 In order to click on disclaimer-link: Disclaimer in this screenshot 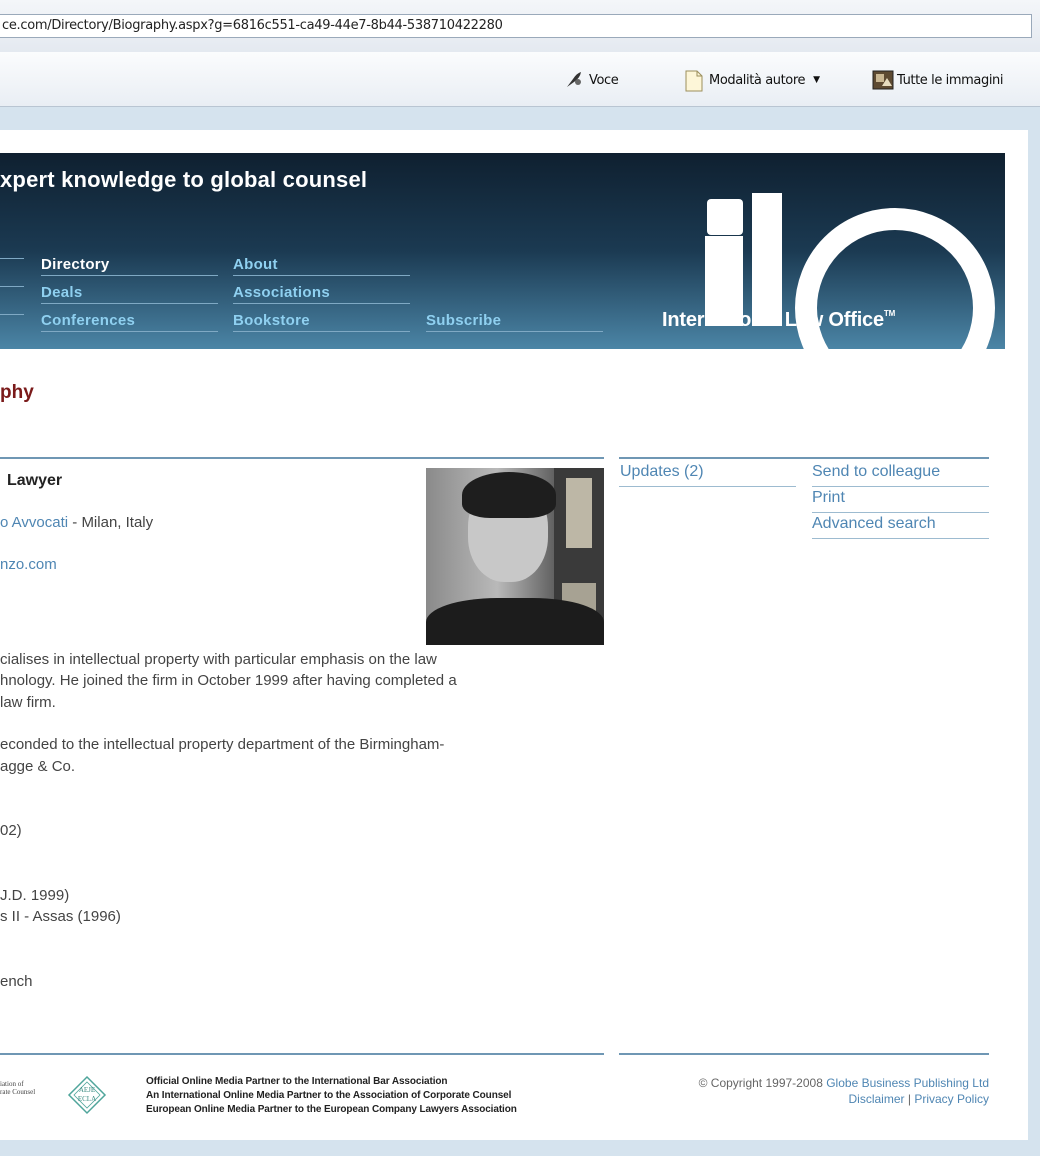, I will do `click(876, 1099)`.